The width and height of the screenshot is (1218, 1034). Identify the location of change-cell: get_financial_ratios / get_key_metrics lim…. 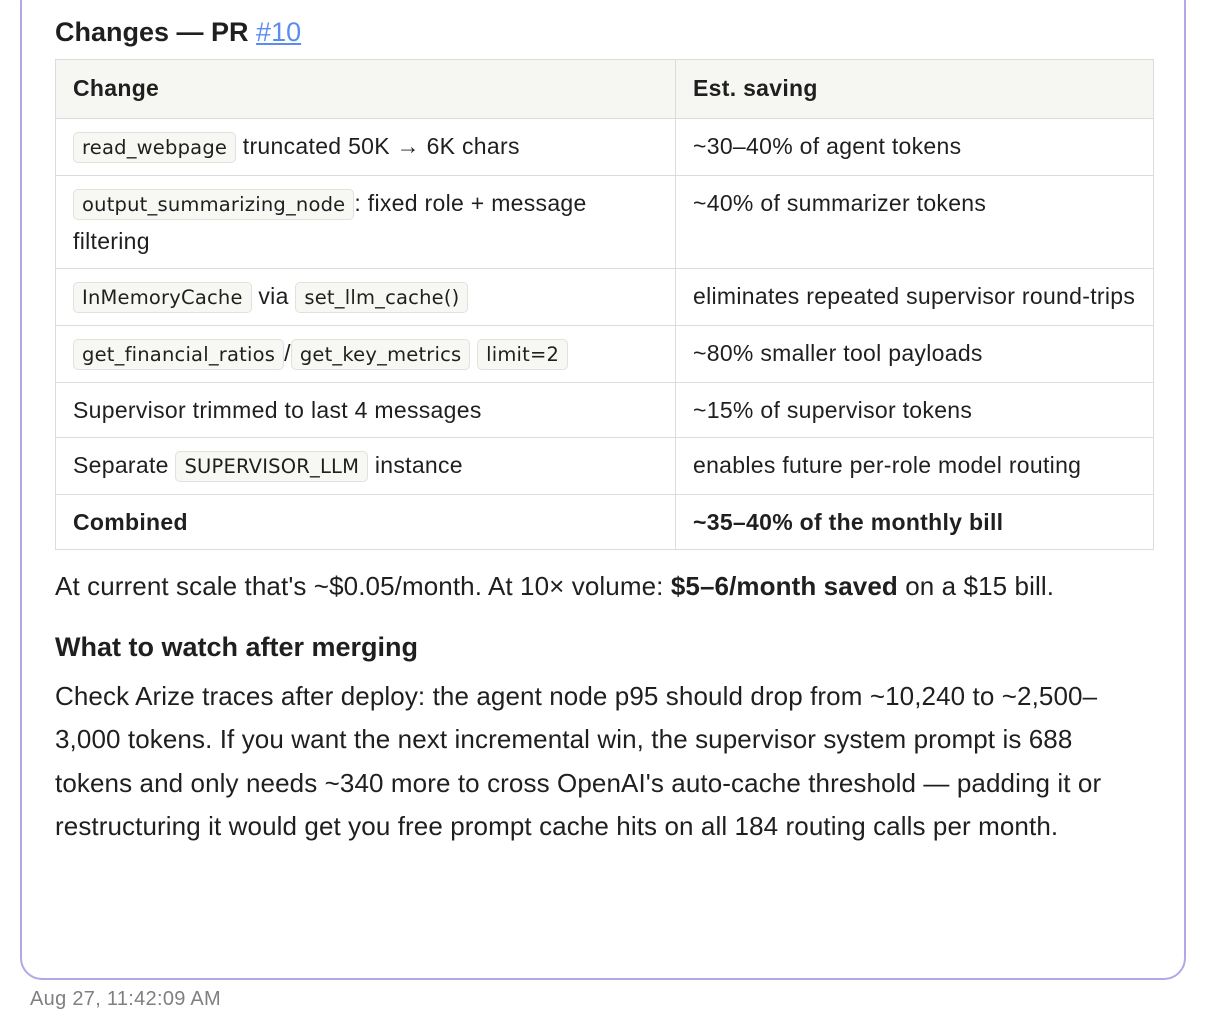
(365, 354).